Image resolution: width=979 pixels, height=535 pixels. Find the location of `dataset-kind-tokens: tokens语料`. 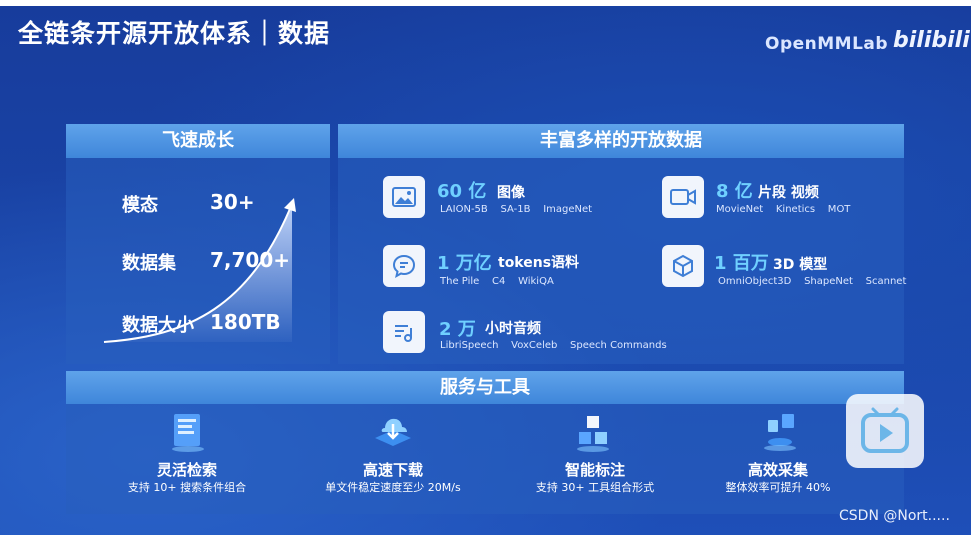

dataset-kind-tokens: tokens语料 is located at coordinates (539, 263).